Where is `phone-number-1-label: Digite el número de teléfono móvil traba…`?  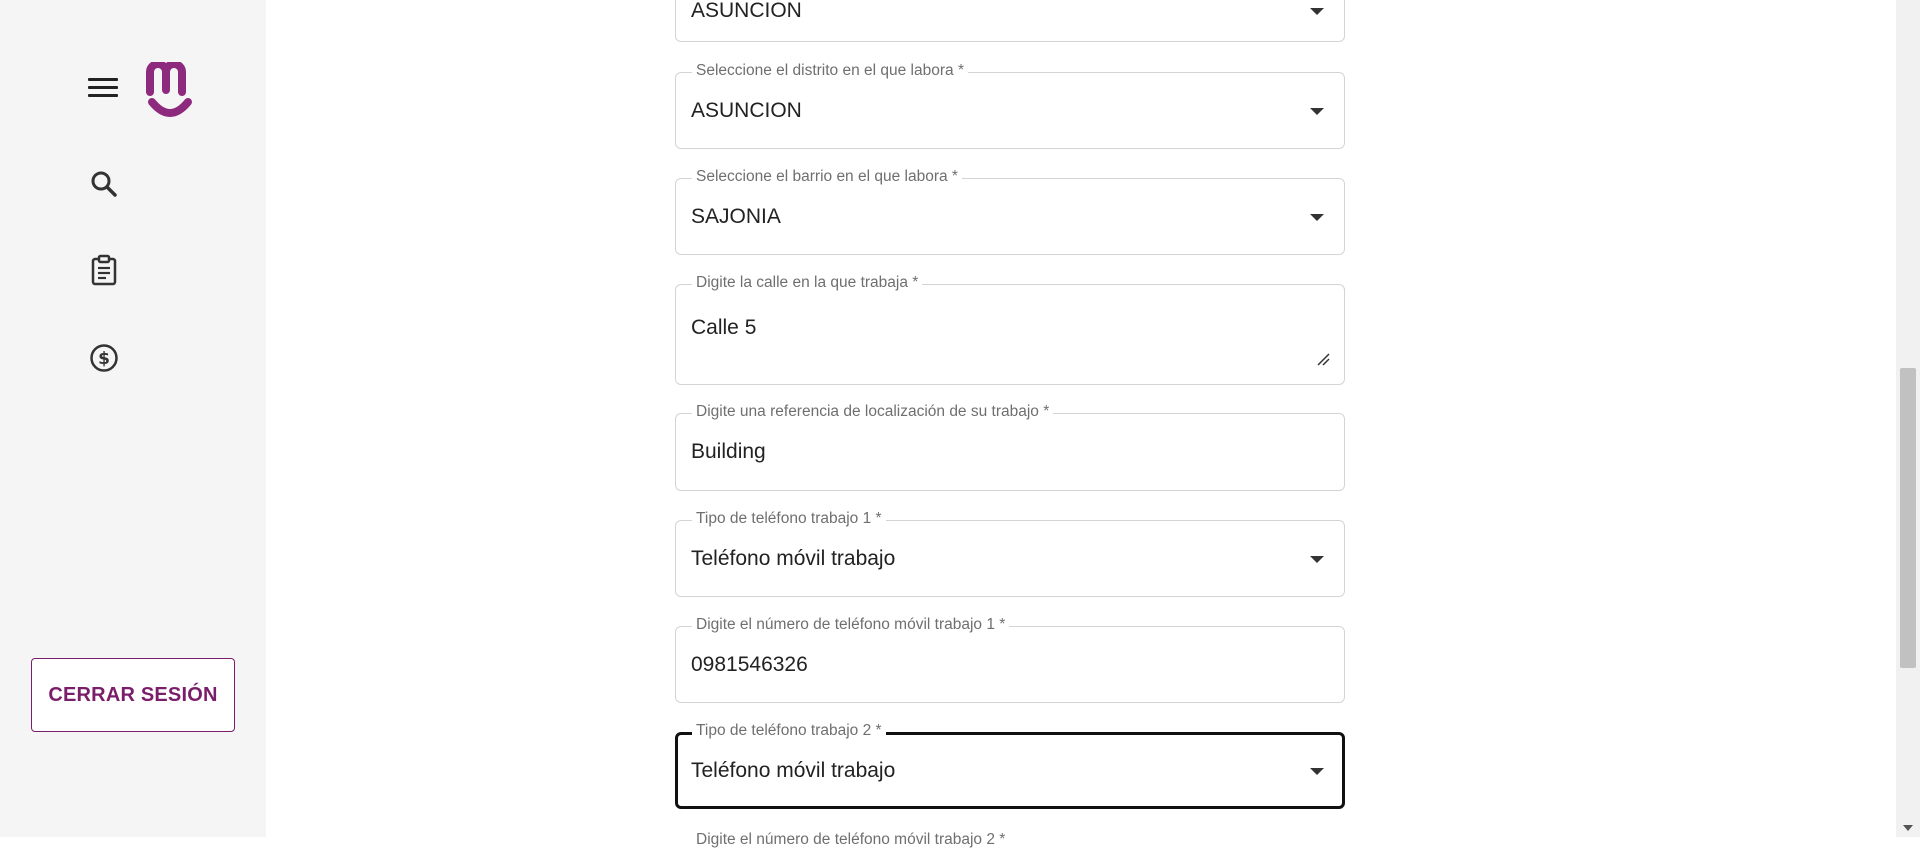
phone-number-1-label: Digite el número de teléfono móvil traba… is located at coordinates (851, 625).